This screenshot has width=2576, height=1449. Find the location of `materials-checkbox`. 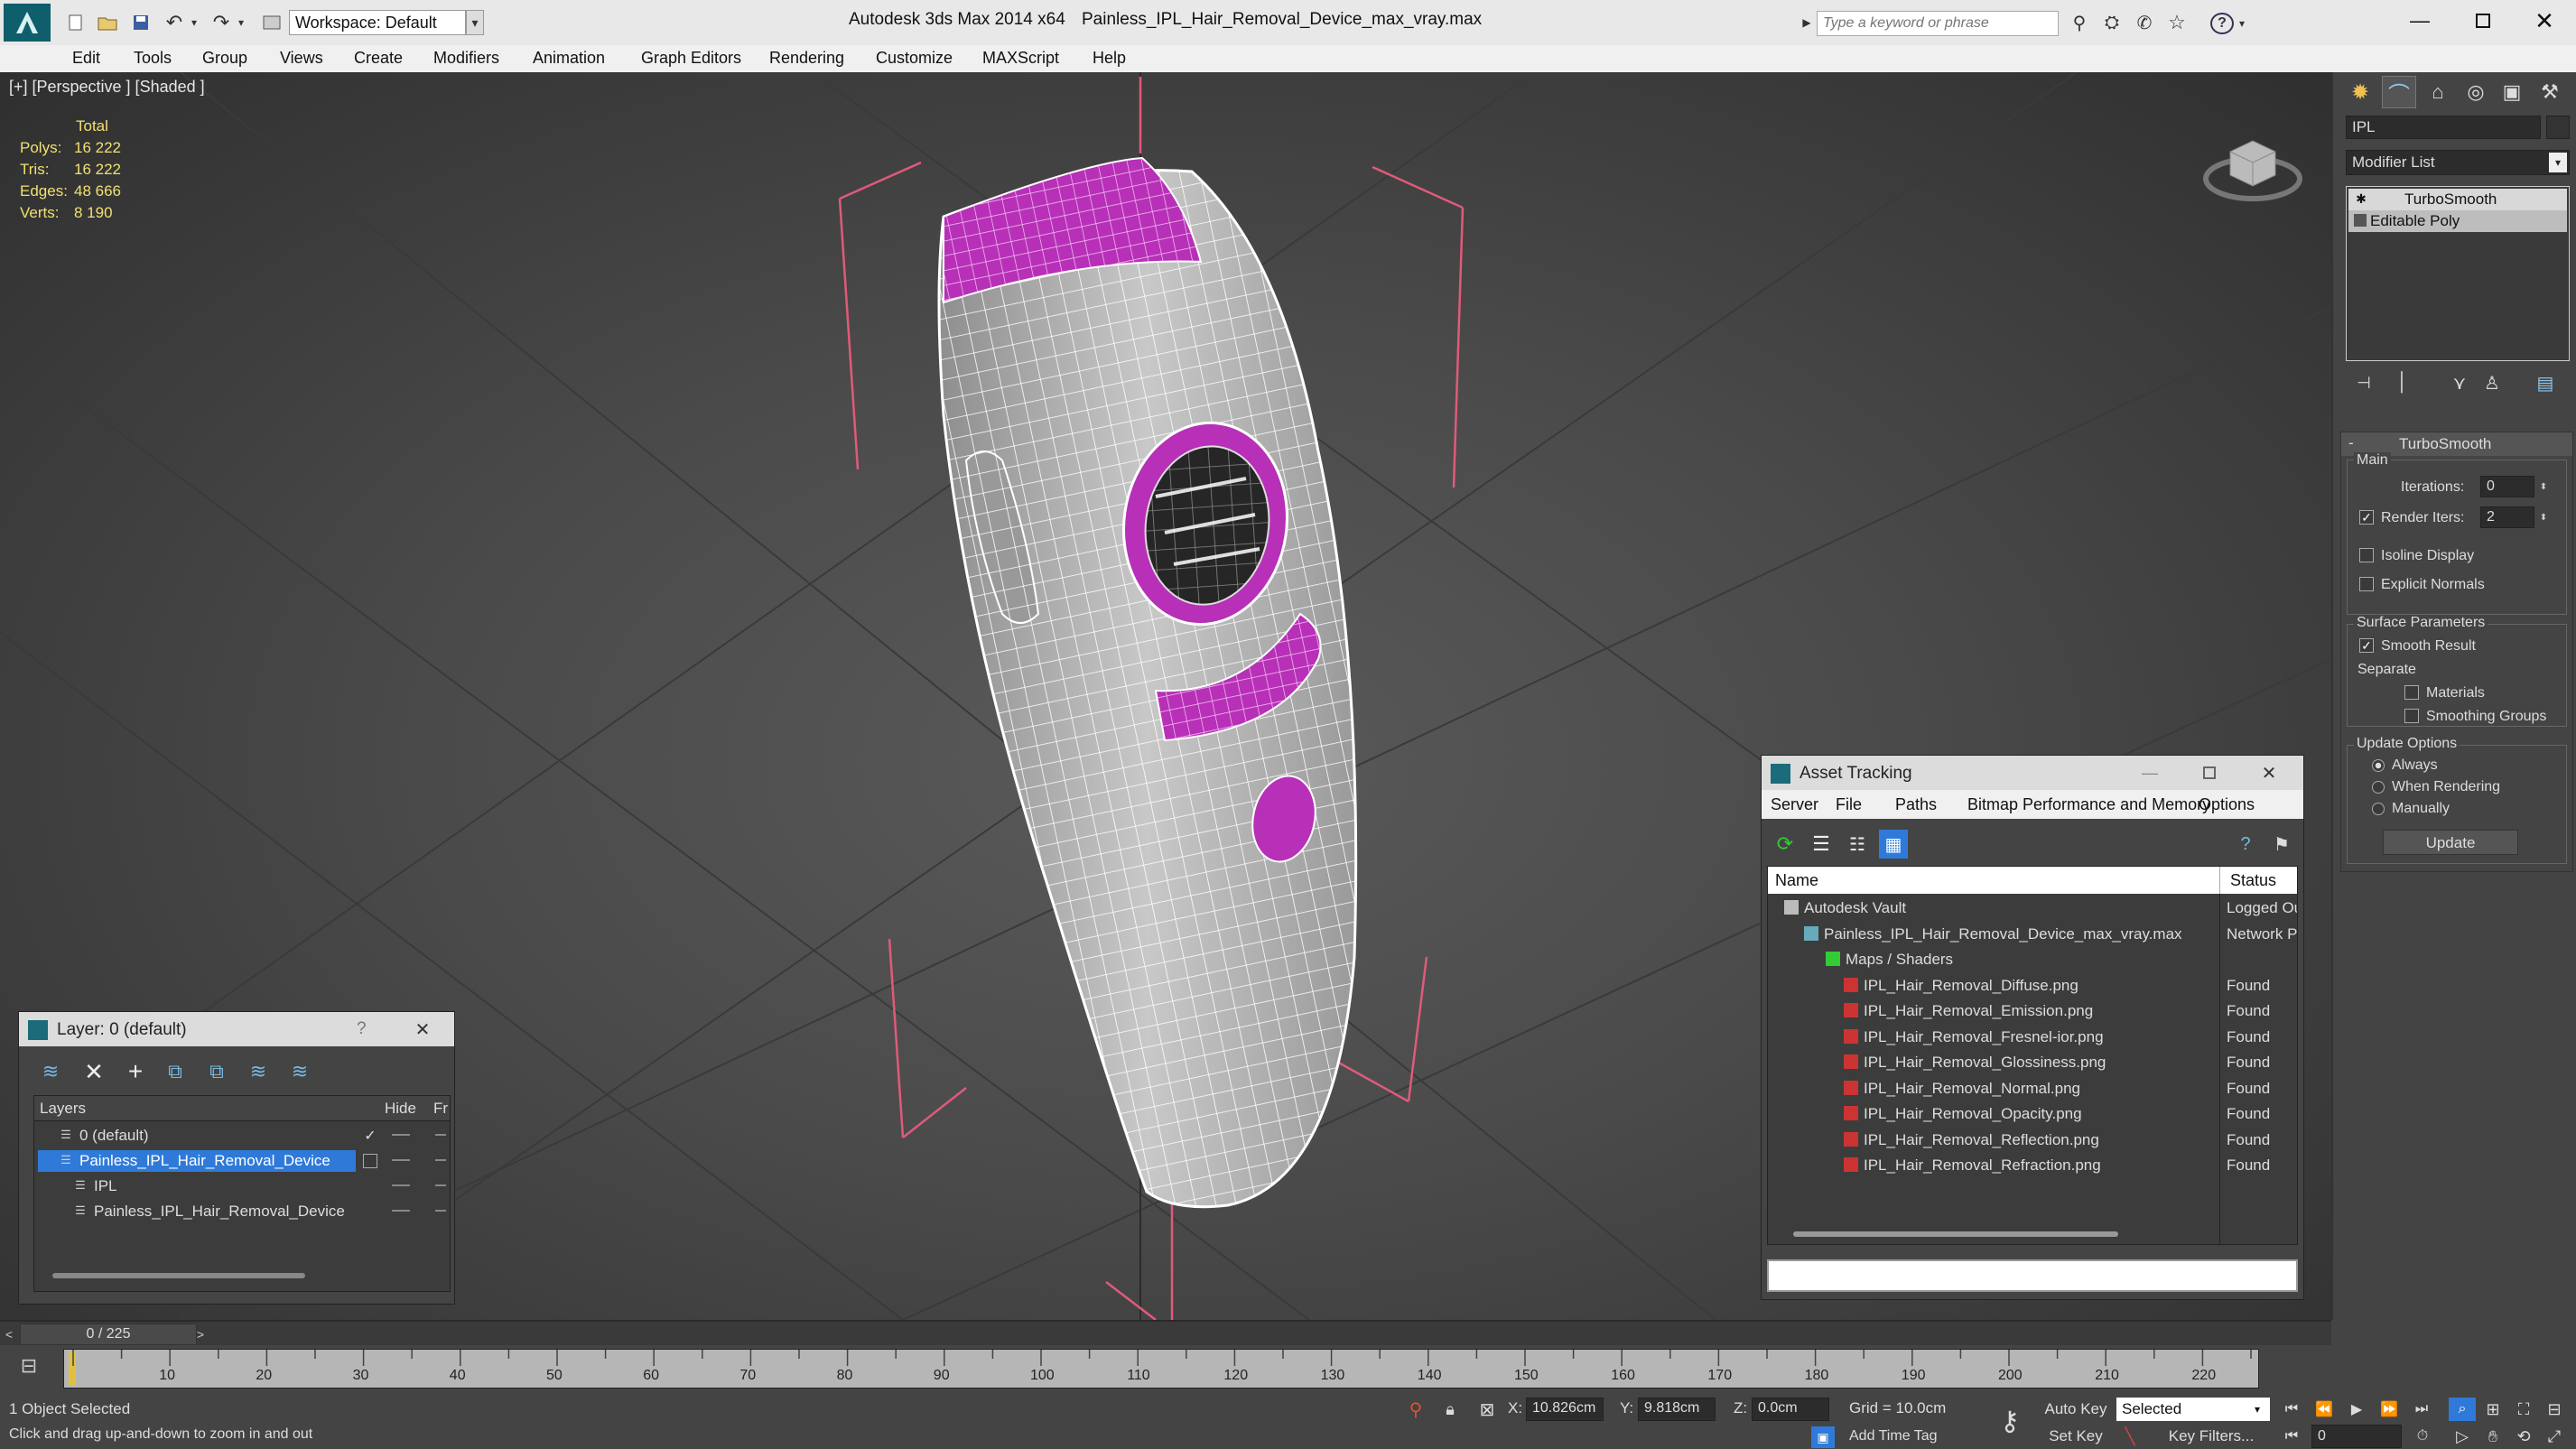

materials-checkbox is located at coordinates (2411, 692).